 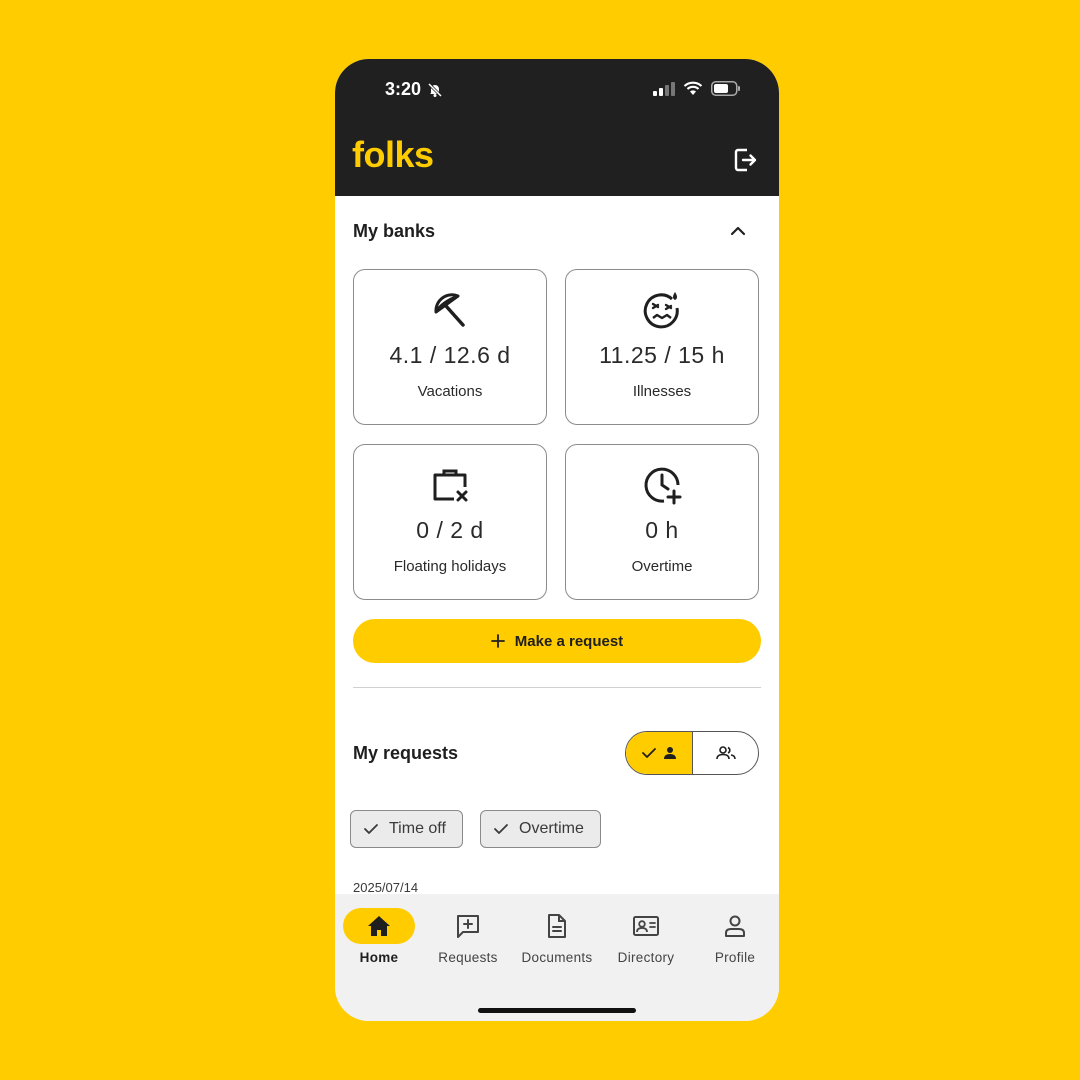 What do you see at coordinates (497, 641) in the screenshot?
I see `plus-icon` at bounding box center [497, 641].